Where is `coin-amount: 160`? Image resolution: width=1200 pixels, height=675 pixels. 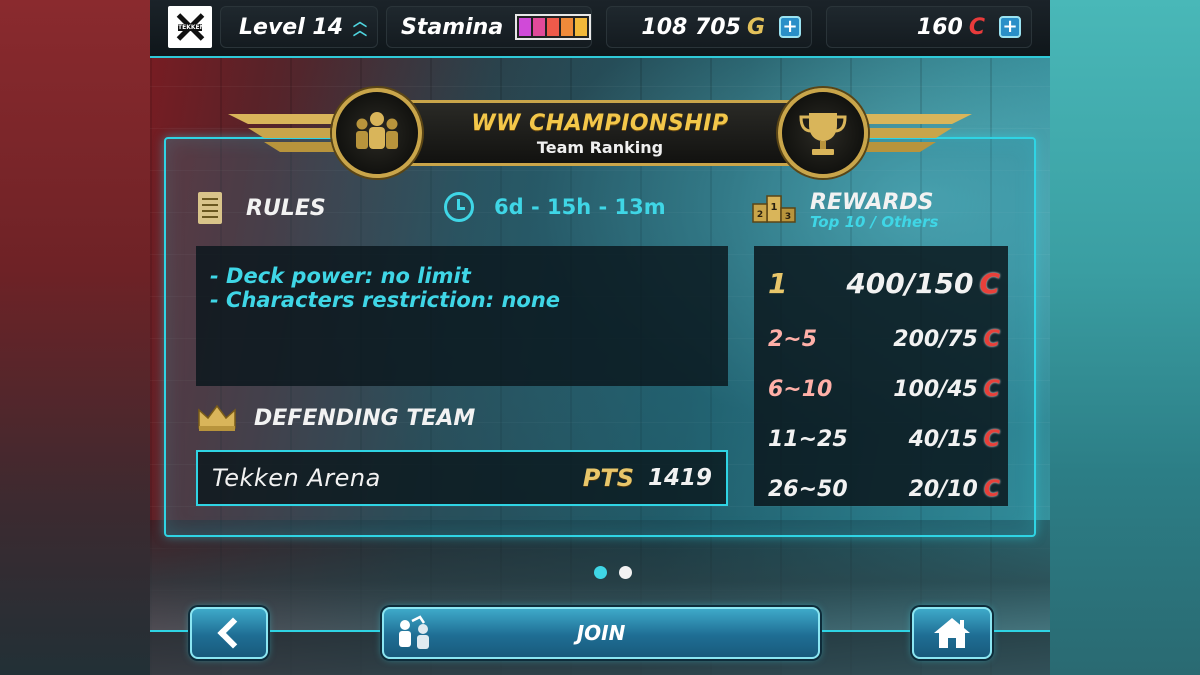 coin-amount: 160 is located at coordinates (939, 27).